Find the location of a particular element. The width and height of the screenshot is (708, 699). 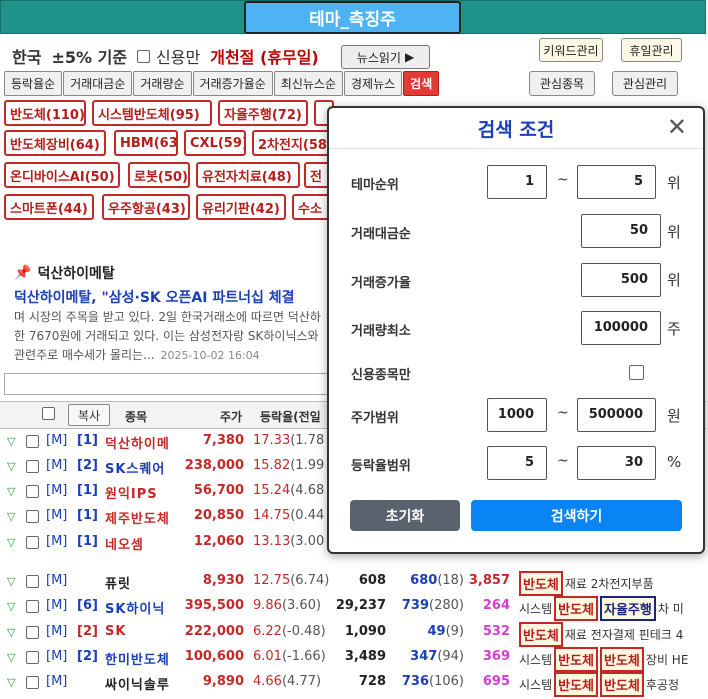

stock-name: 퓨릿 is located at coordinates (118, 582).